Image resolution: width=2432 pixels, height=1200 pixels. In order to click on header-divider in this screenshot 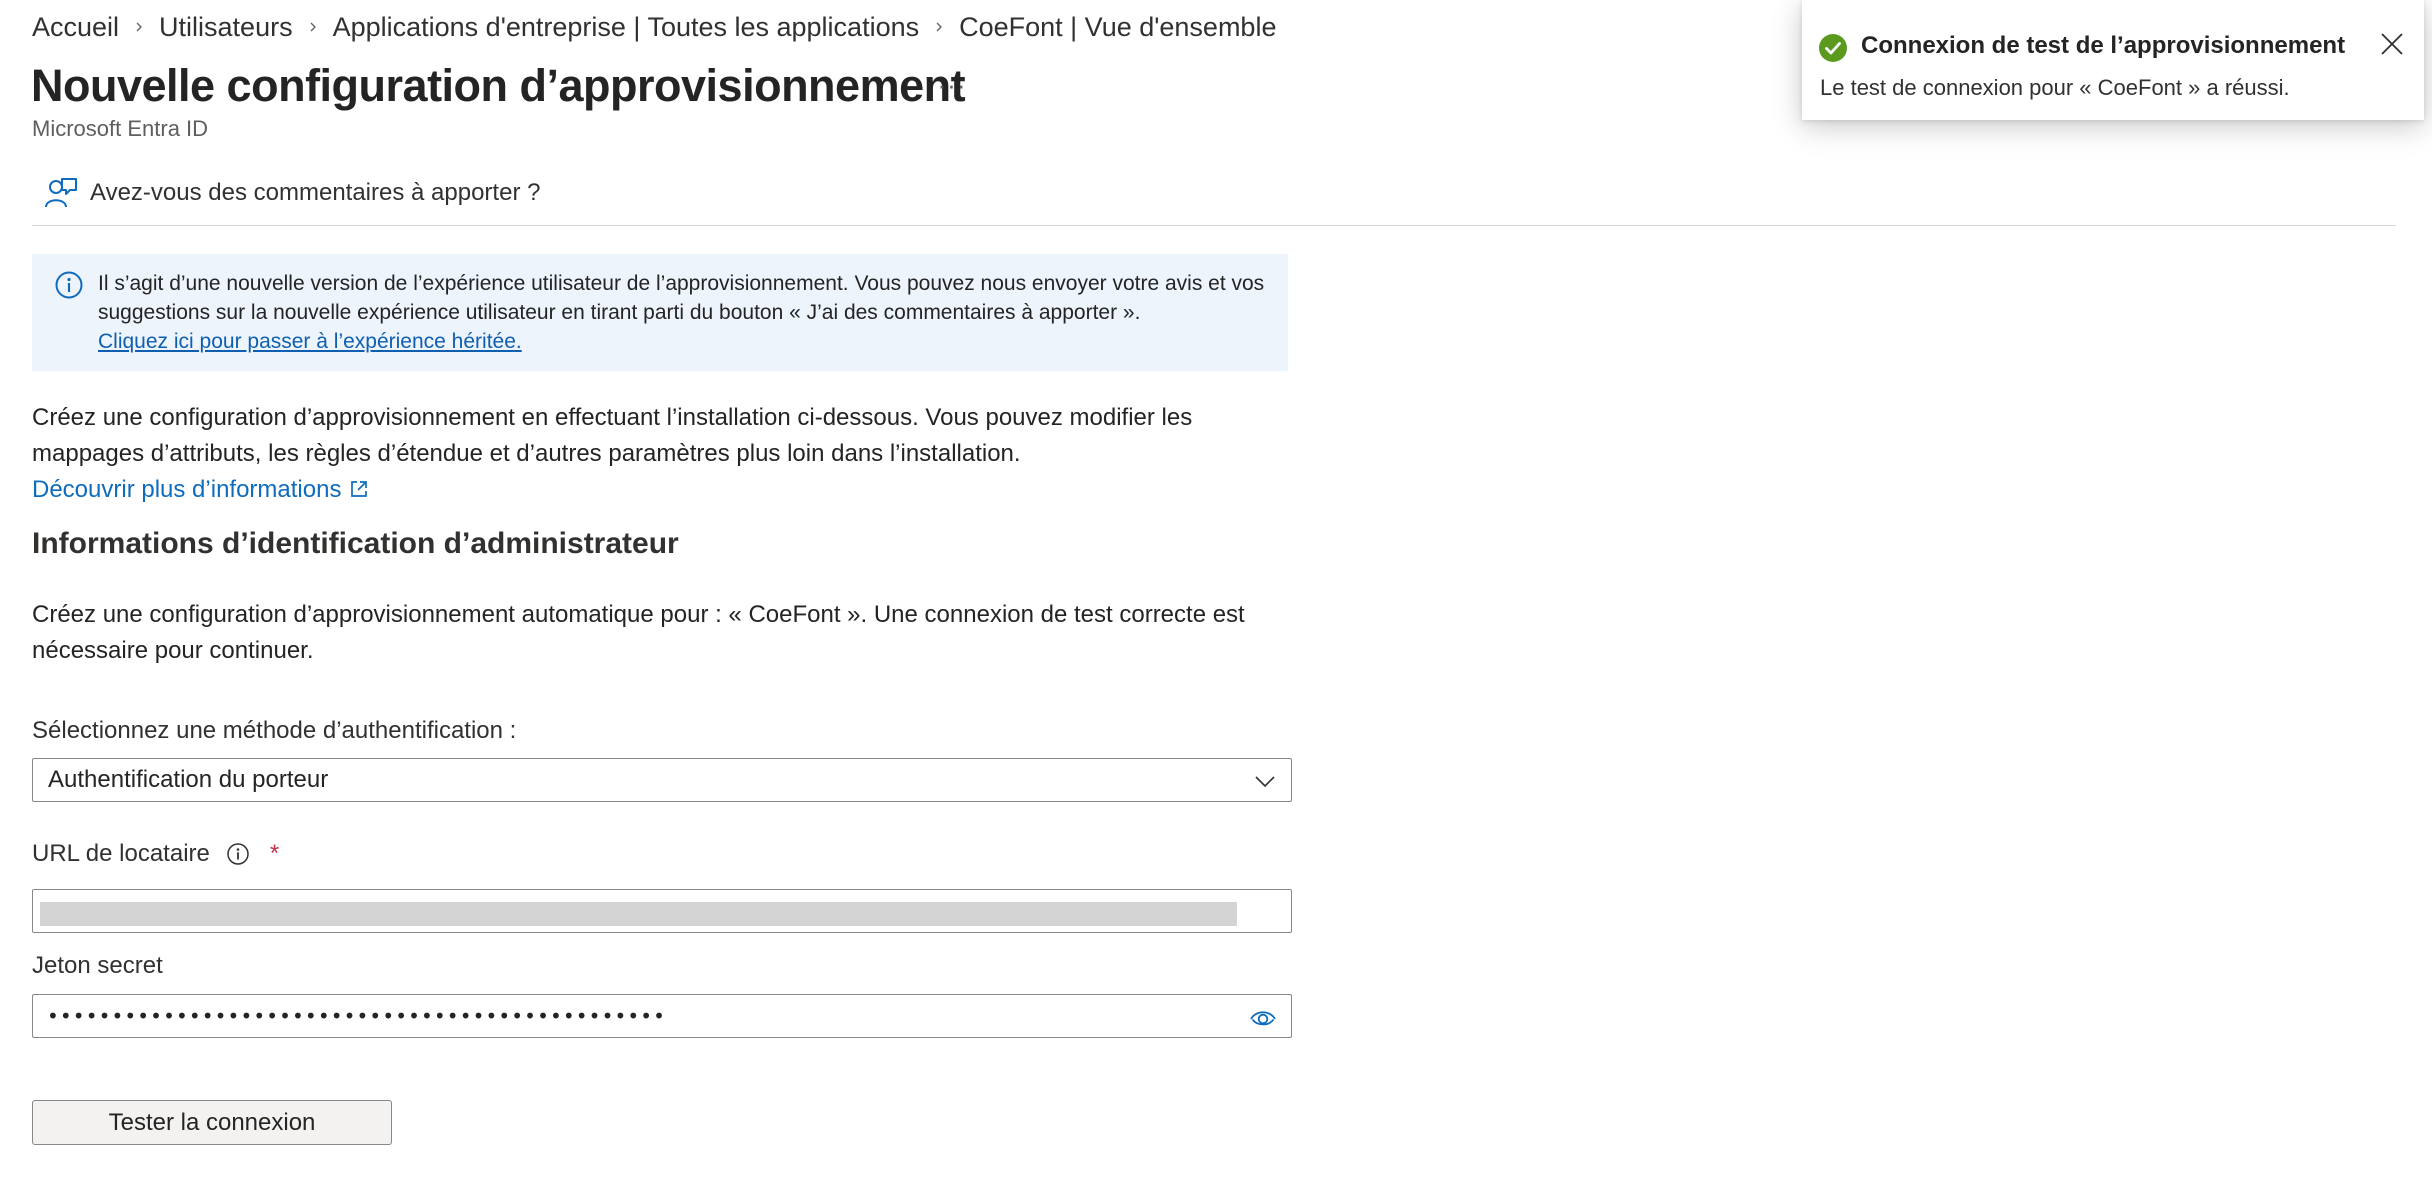, I will do `click(1214, 225)`.